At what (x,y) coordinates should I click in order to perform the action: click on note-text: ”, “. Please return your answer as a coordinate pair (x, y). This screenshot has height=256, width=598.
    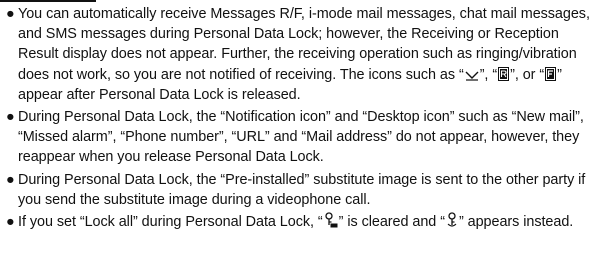
    Looking at the image, I should click on (488, 74).